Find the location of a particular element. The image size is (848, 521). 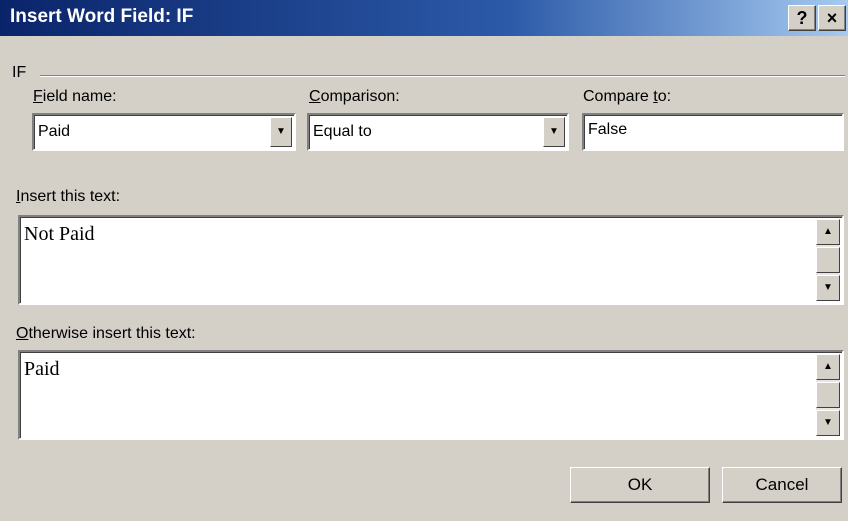

group-divider is located at coordinates (442, 76).